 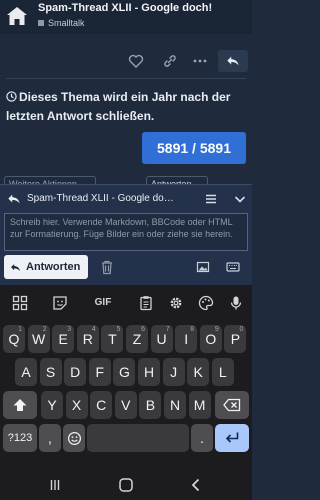 I want to click on key-label: S, so click(x=50, y=372).